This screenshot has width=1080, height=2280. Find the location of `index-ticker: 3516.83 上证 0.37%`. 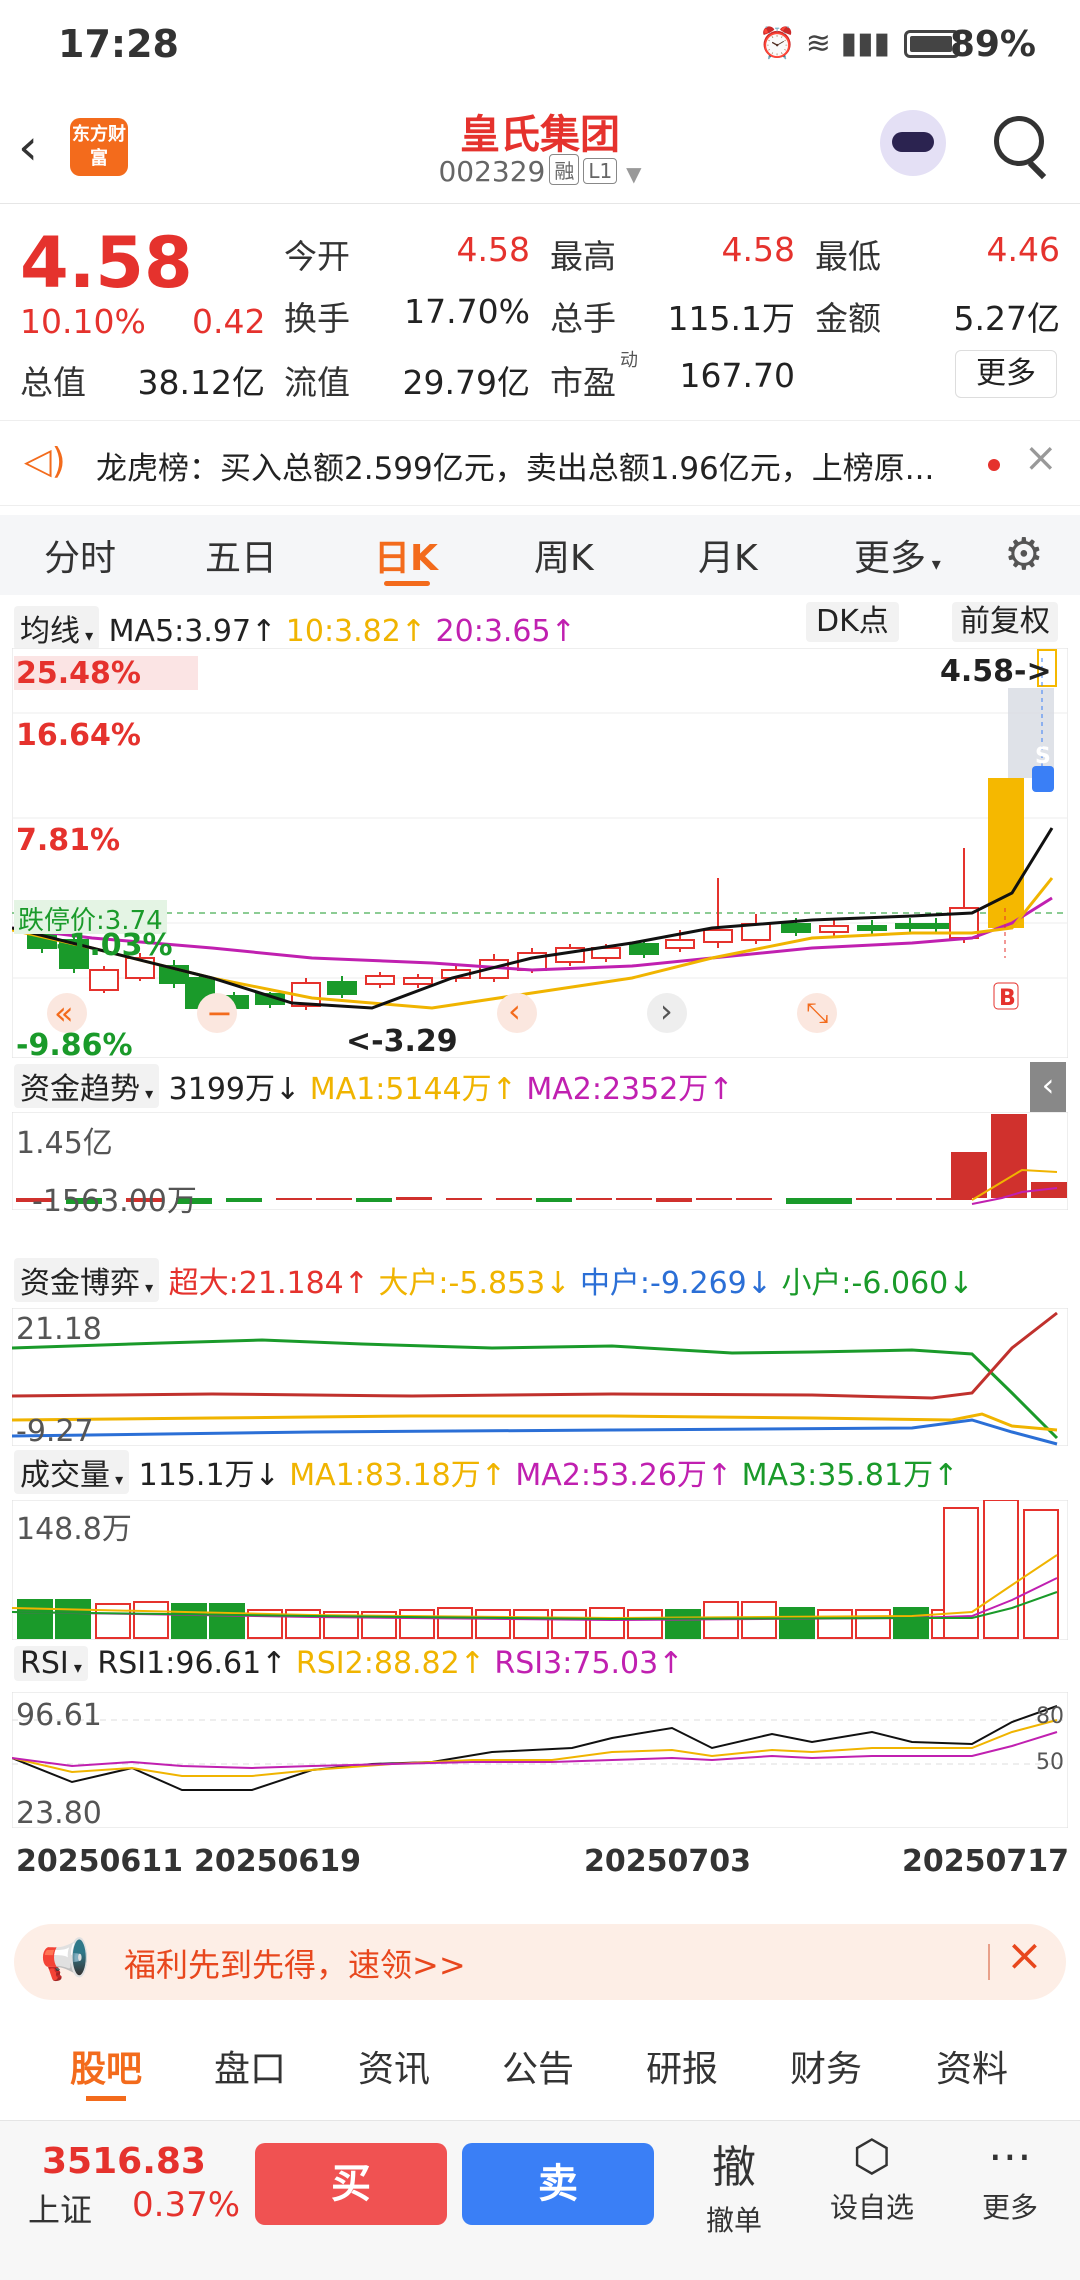

index-ticker: 3516.83 上证 0.37% is located at coordinates (132, 2186).